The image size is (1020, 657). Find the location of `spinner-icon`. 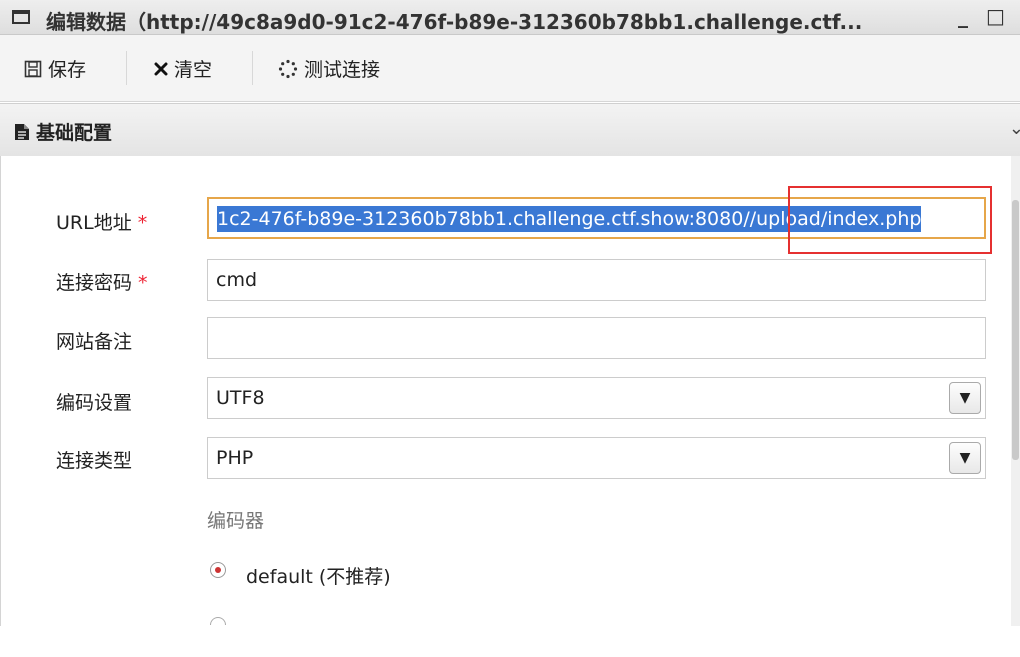

spinner-icon is located at coordinates (288, 68).